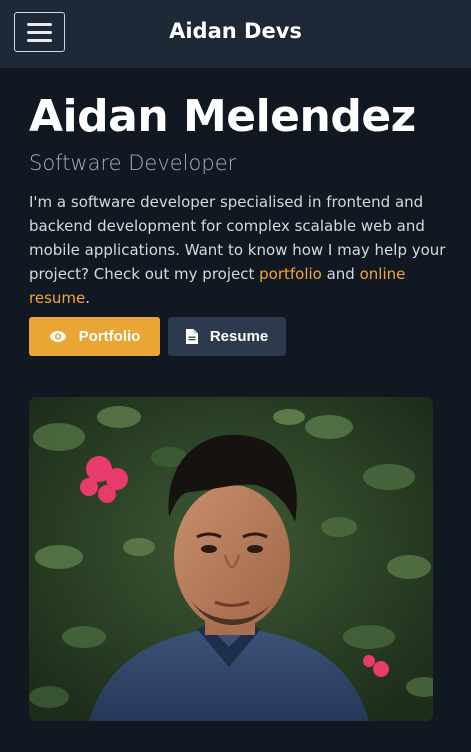 This screenshot has height=752, width=471. Describe the element at coordinates (133, 163) in the screenshot. I see `job-title: Software Developer` at that location.